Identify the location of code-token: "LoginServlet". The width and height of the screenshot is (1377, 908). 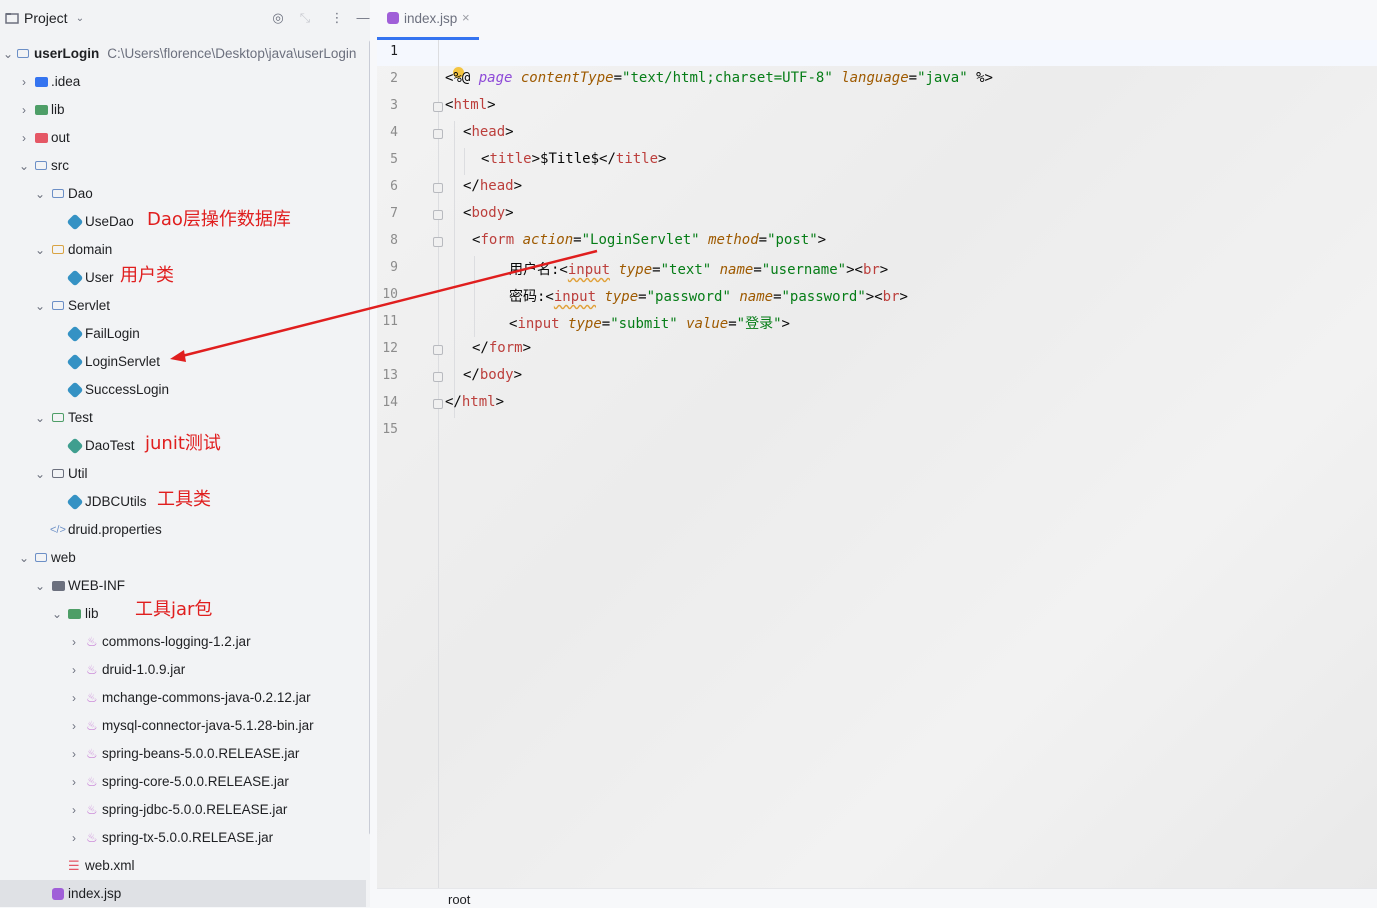
(640, 240).